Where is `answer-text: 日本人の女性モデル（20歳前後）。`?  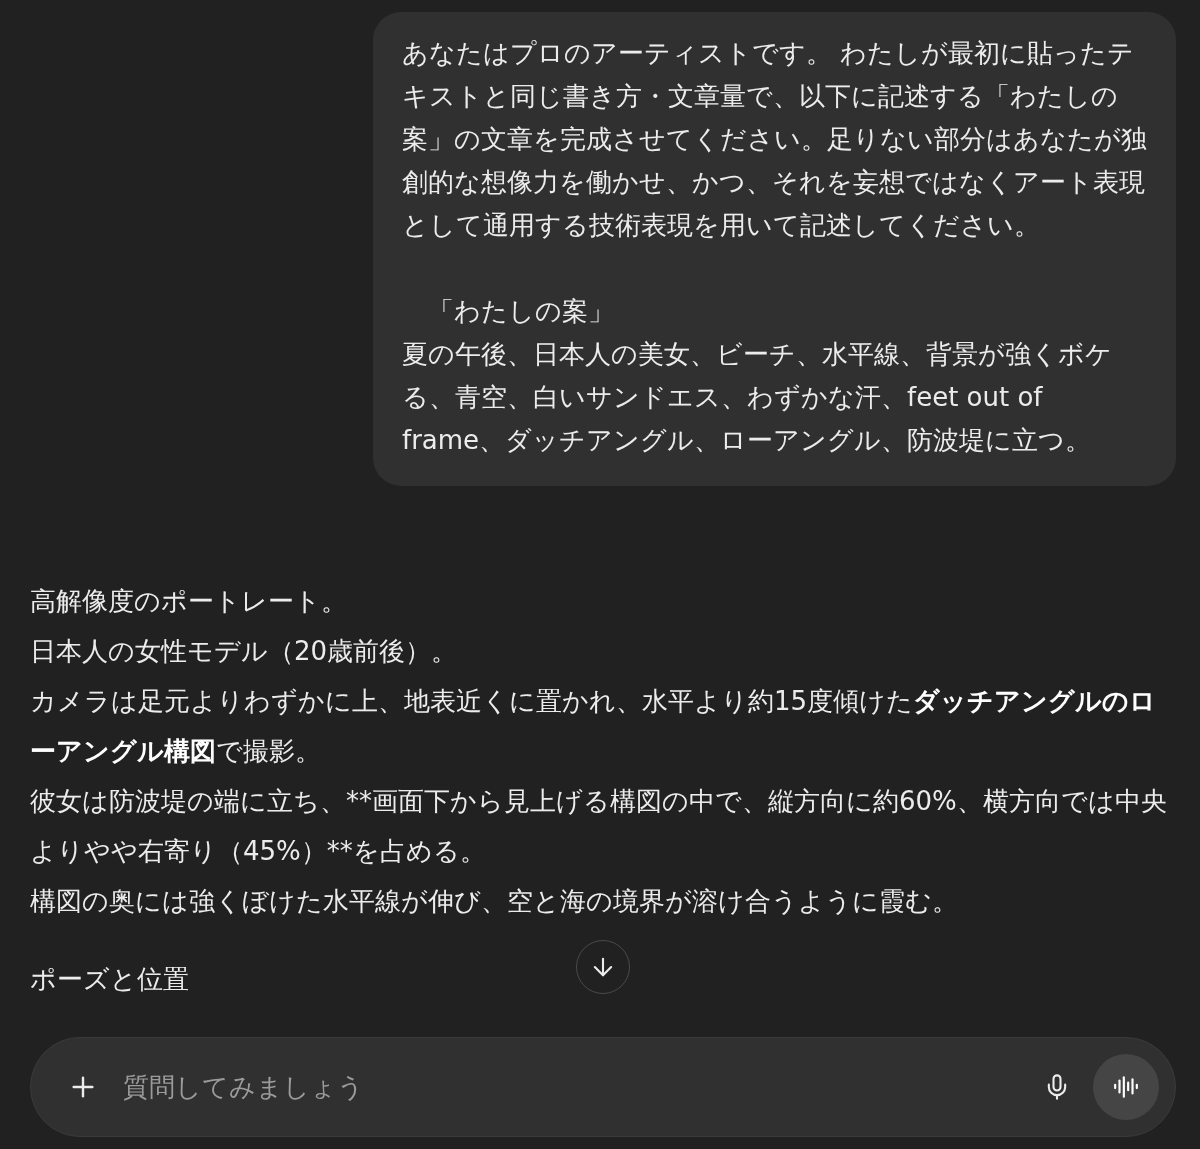
answer-text: 日本人の女性モデル（20歳前後）。 is located at coordinates (244, 651).